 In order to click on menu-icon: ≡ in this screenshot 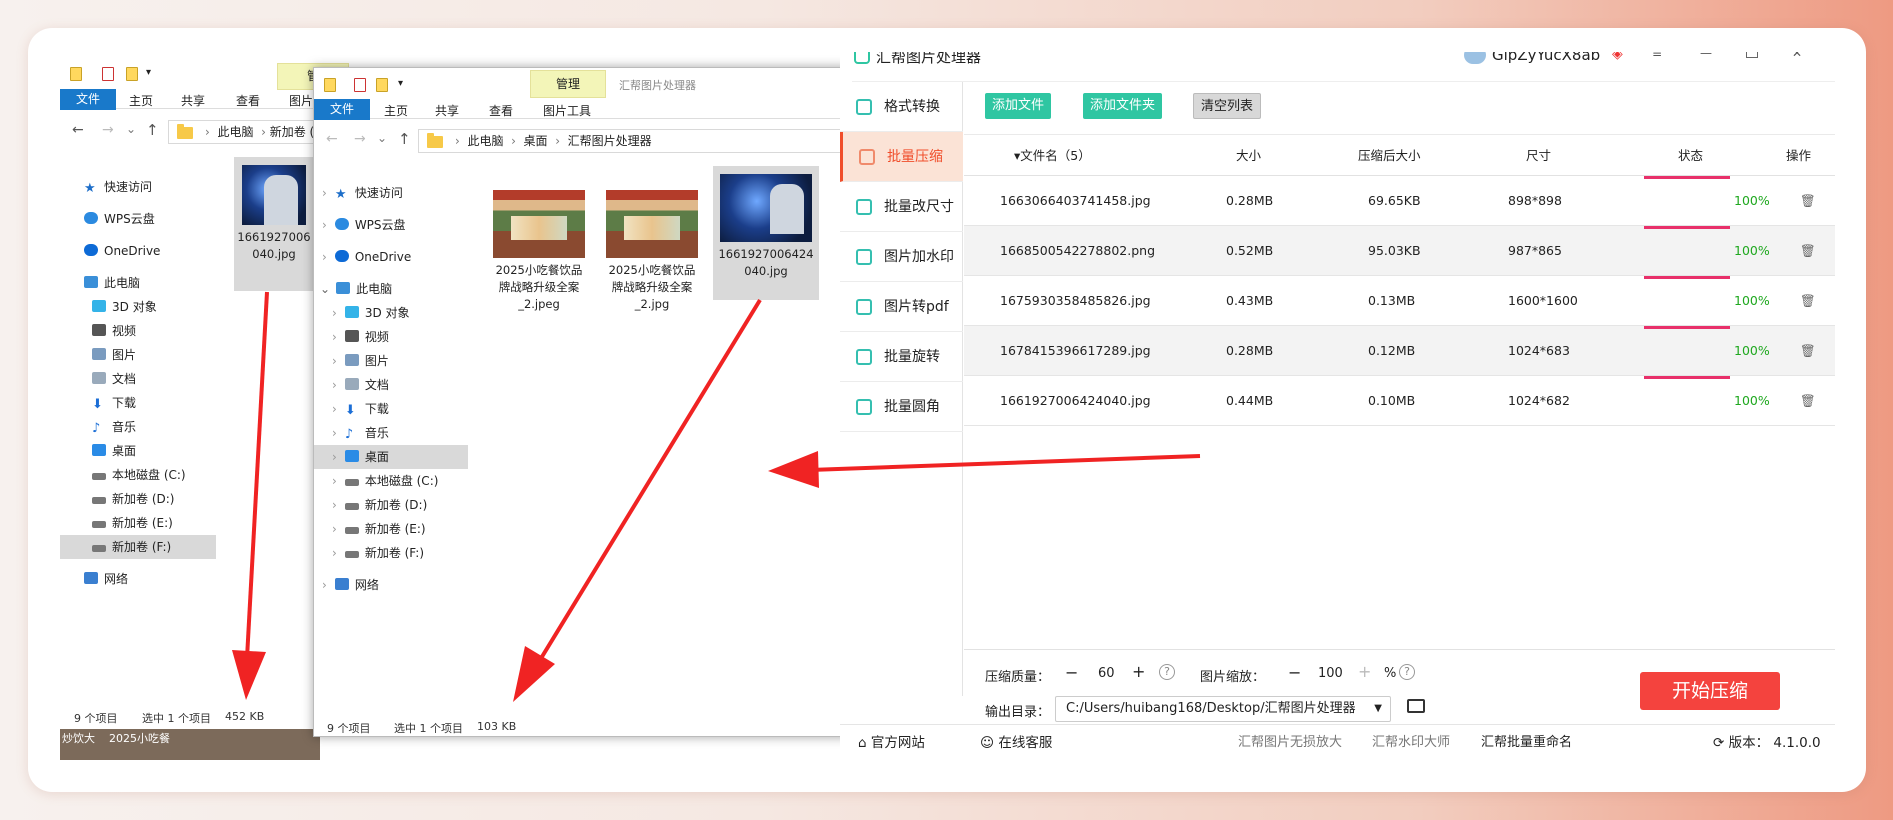, I will do `click(1657, 56)`.